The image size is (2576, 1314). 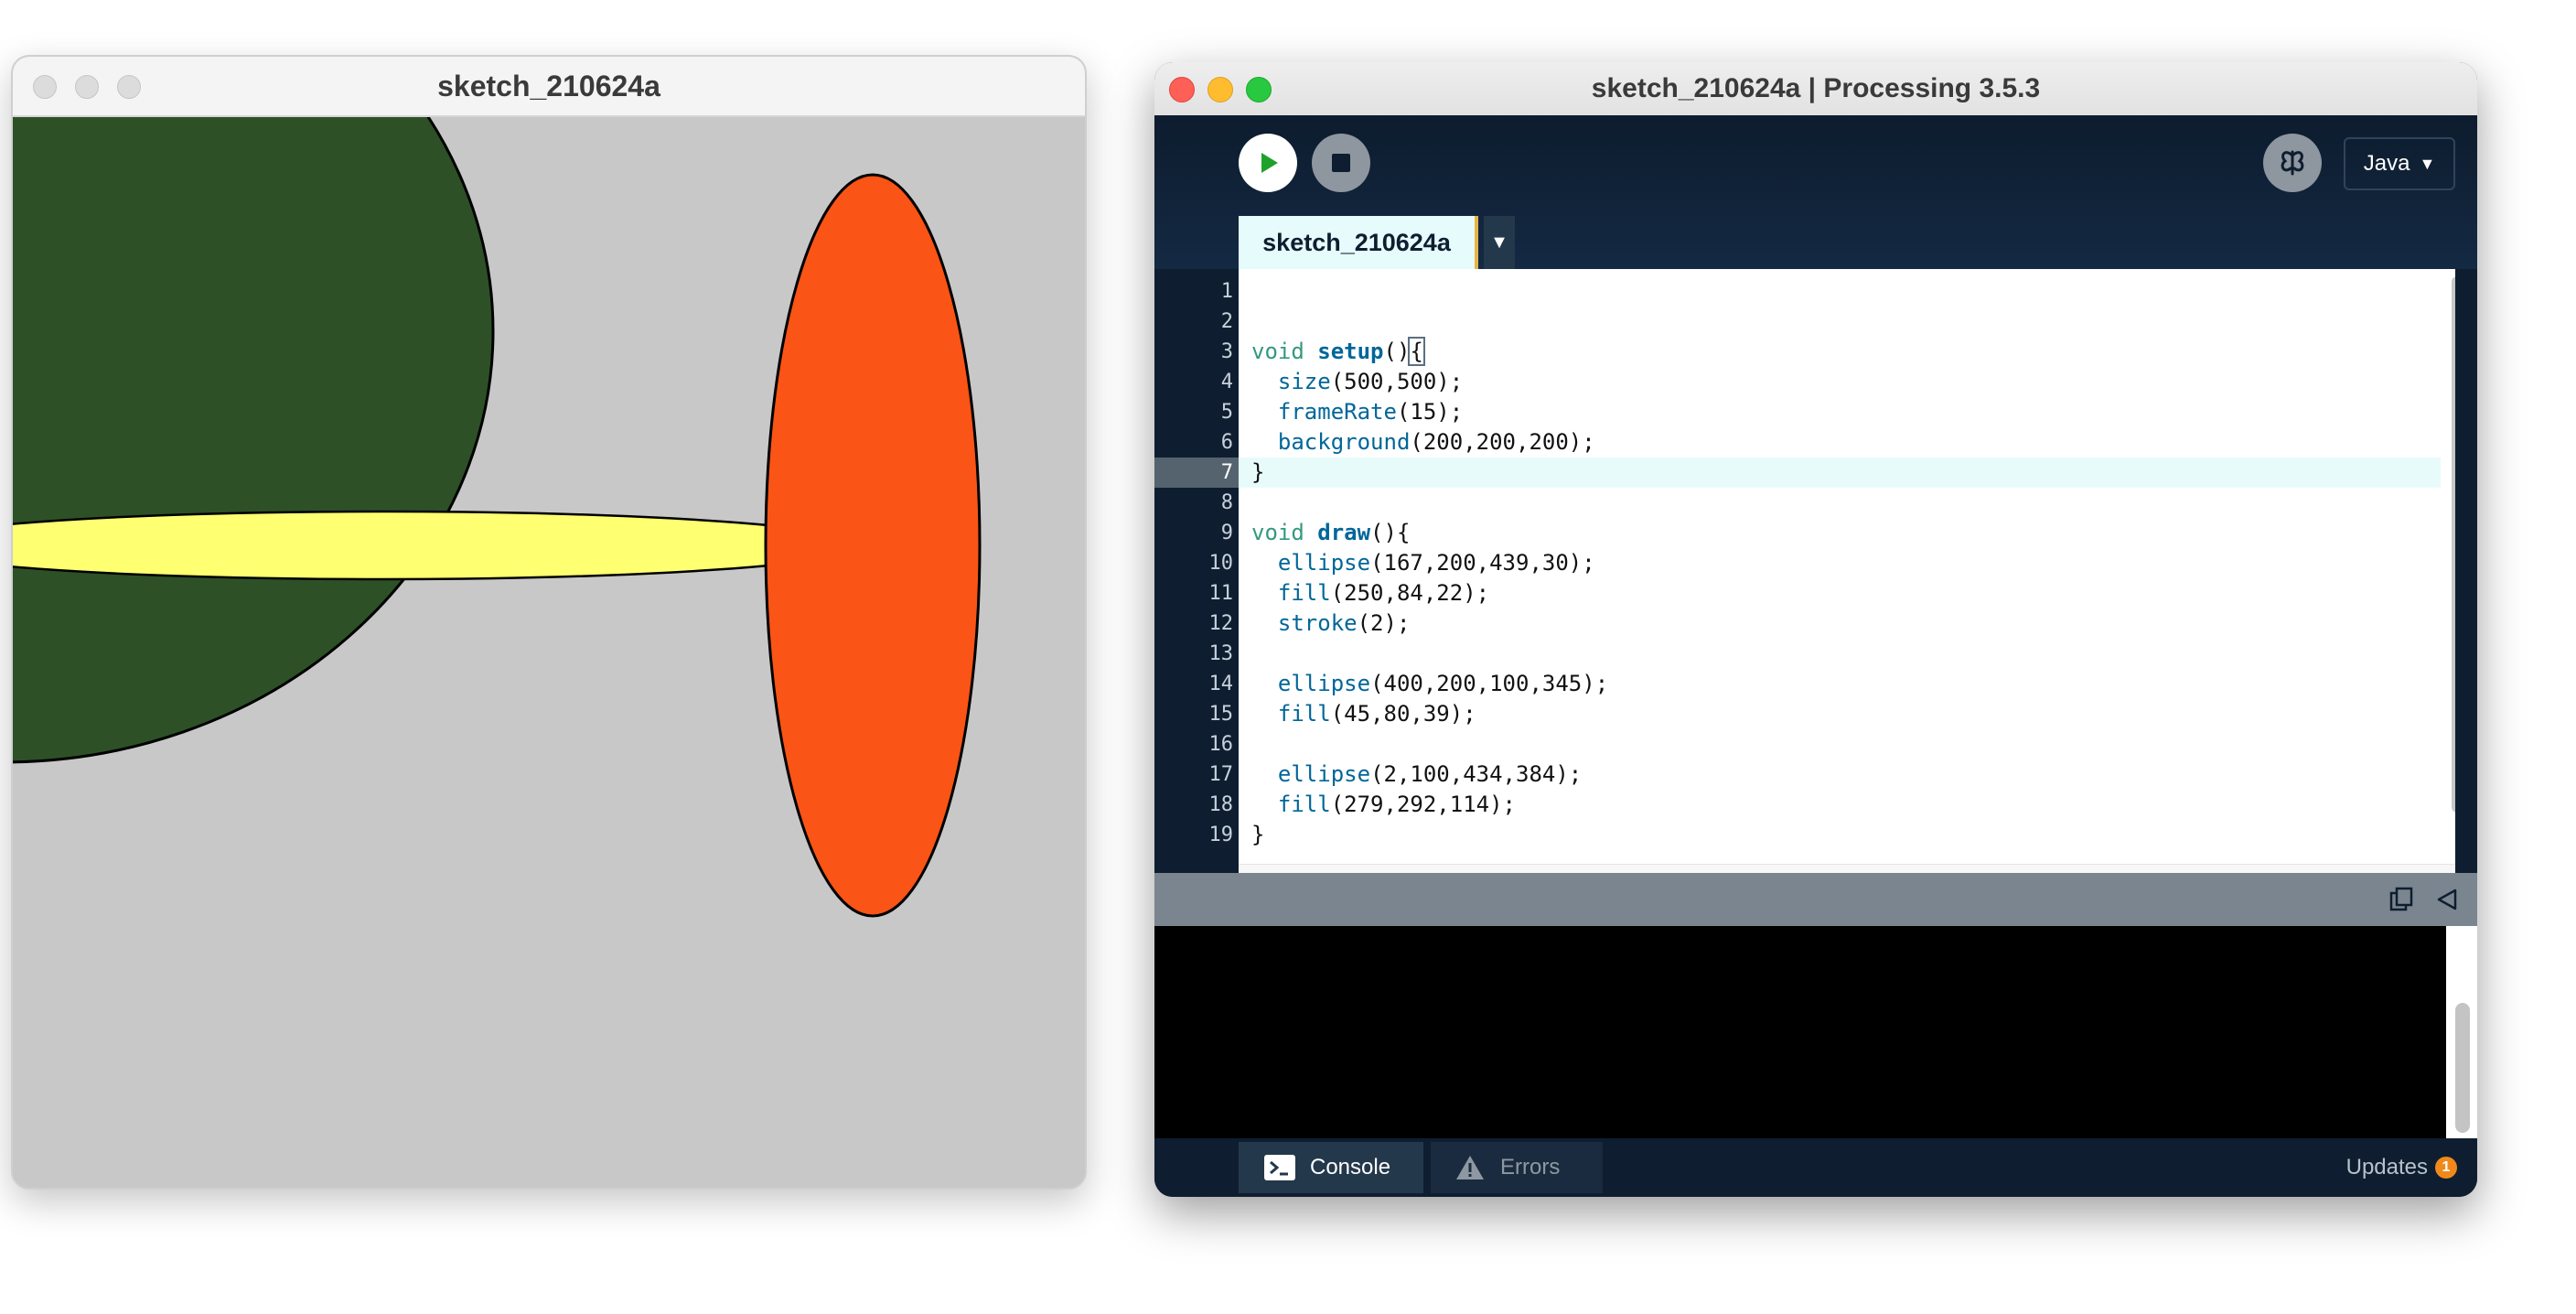 What do you see at coordinates (1221, 835) in the screenshot?
I see `line-number: 19` at bounding box center [1221, 835].